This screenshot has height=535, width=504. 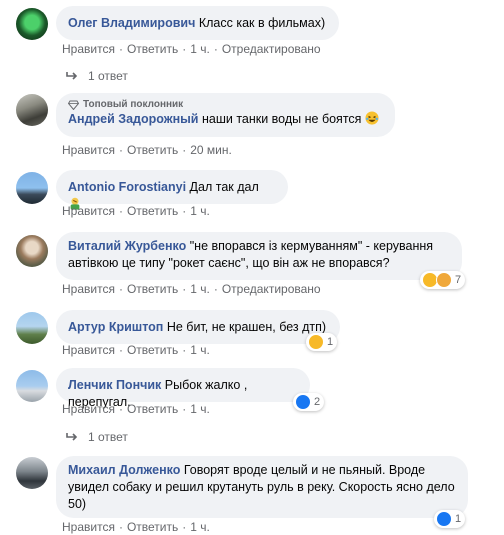 I want to click on reaction-count: 7, so click(x=458, y=280).